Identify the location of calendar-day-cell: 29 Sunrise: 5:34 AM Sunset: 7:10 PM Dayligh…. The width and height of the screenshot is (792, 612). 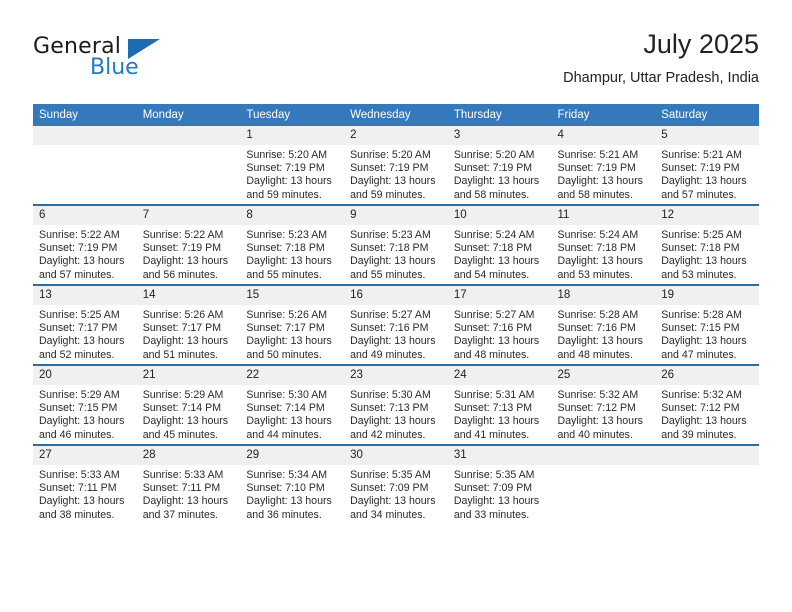
(292, 484).